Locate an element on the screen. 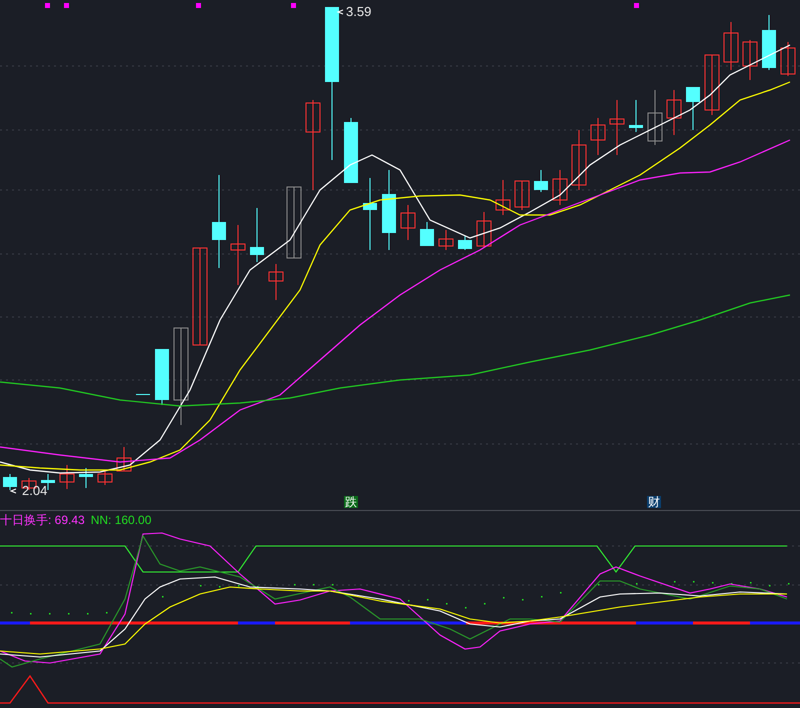 The width and height of the screenshot is (800, 708). indicator-legend-label: NN: 160.00 is located at coordinates (121, 520).